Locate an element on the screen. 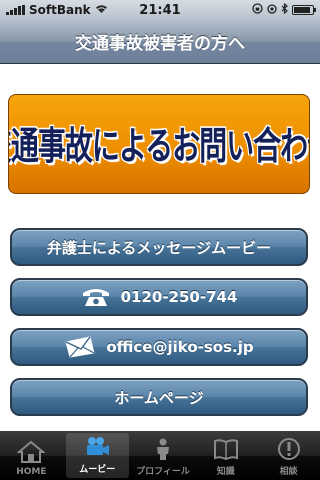 This screenshot has width=320, height=480. battery-fill is located at coordinates (302, 10).